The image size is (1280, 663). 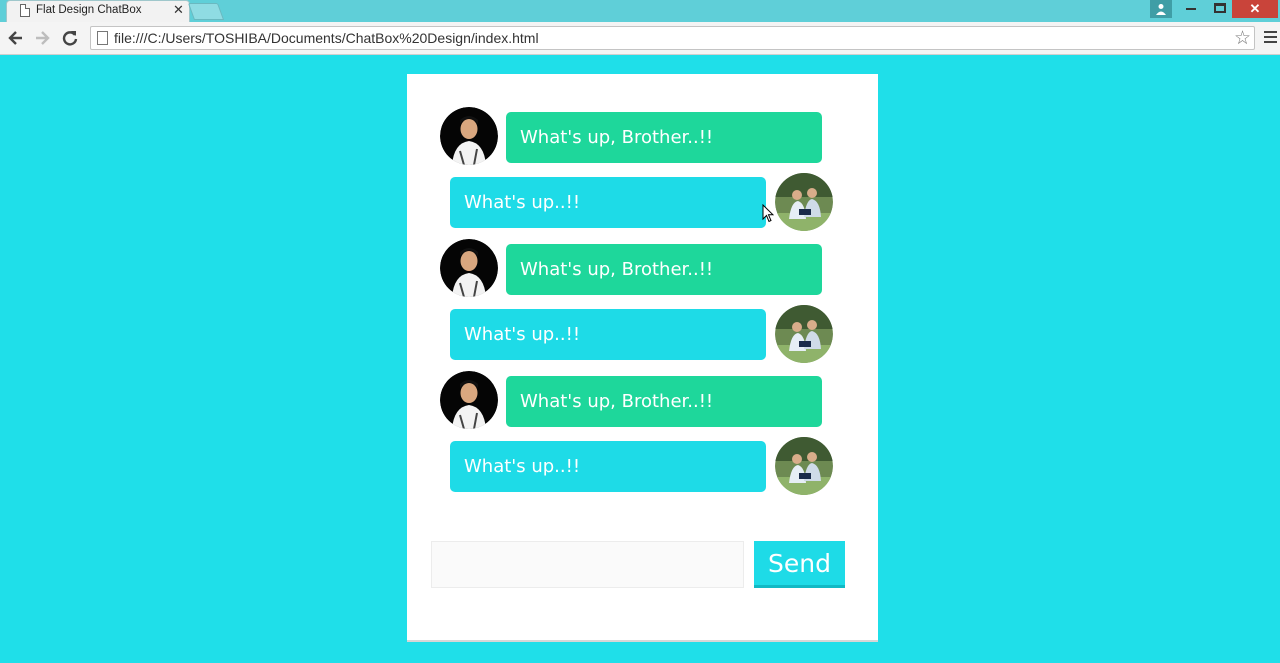 I want to click on forward-icon, so click(x=42, y=38).